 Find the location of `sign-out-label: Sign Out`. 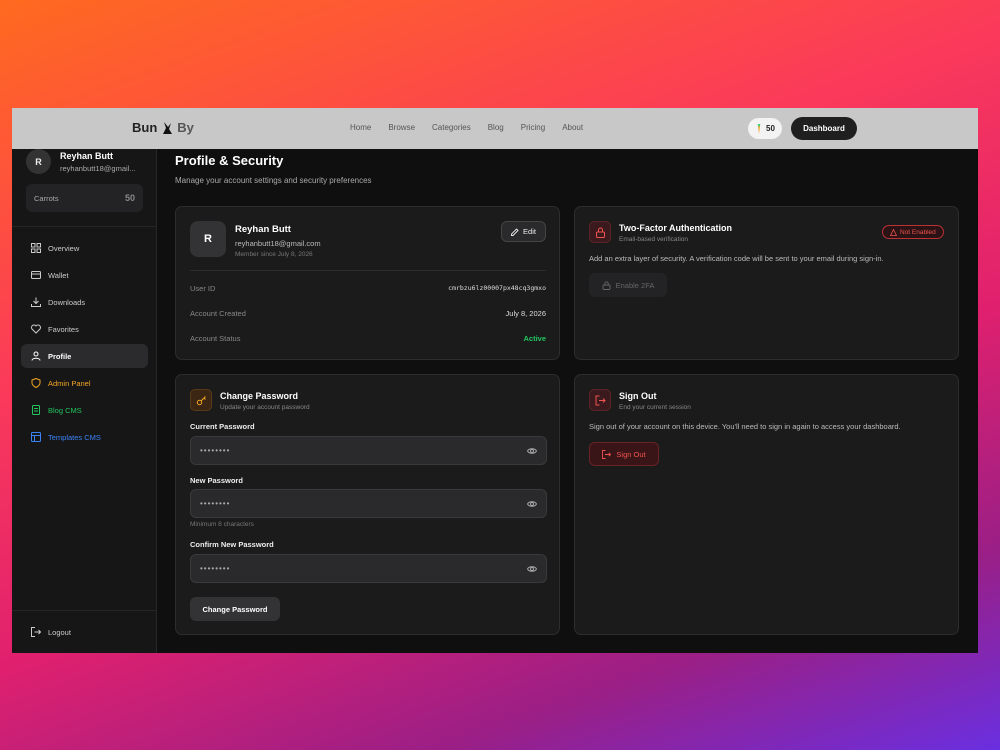

sign-out-label: Sign Out is located at coordinates (631, 454).